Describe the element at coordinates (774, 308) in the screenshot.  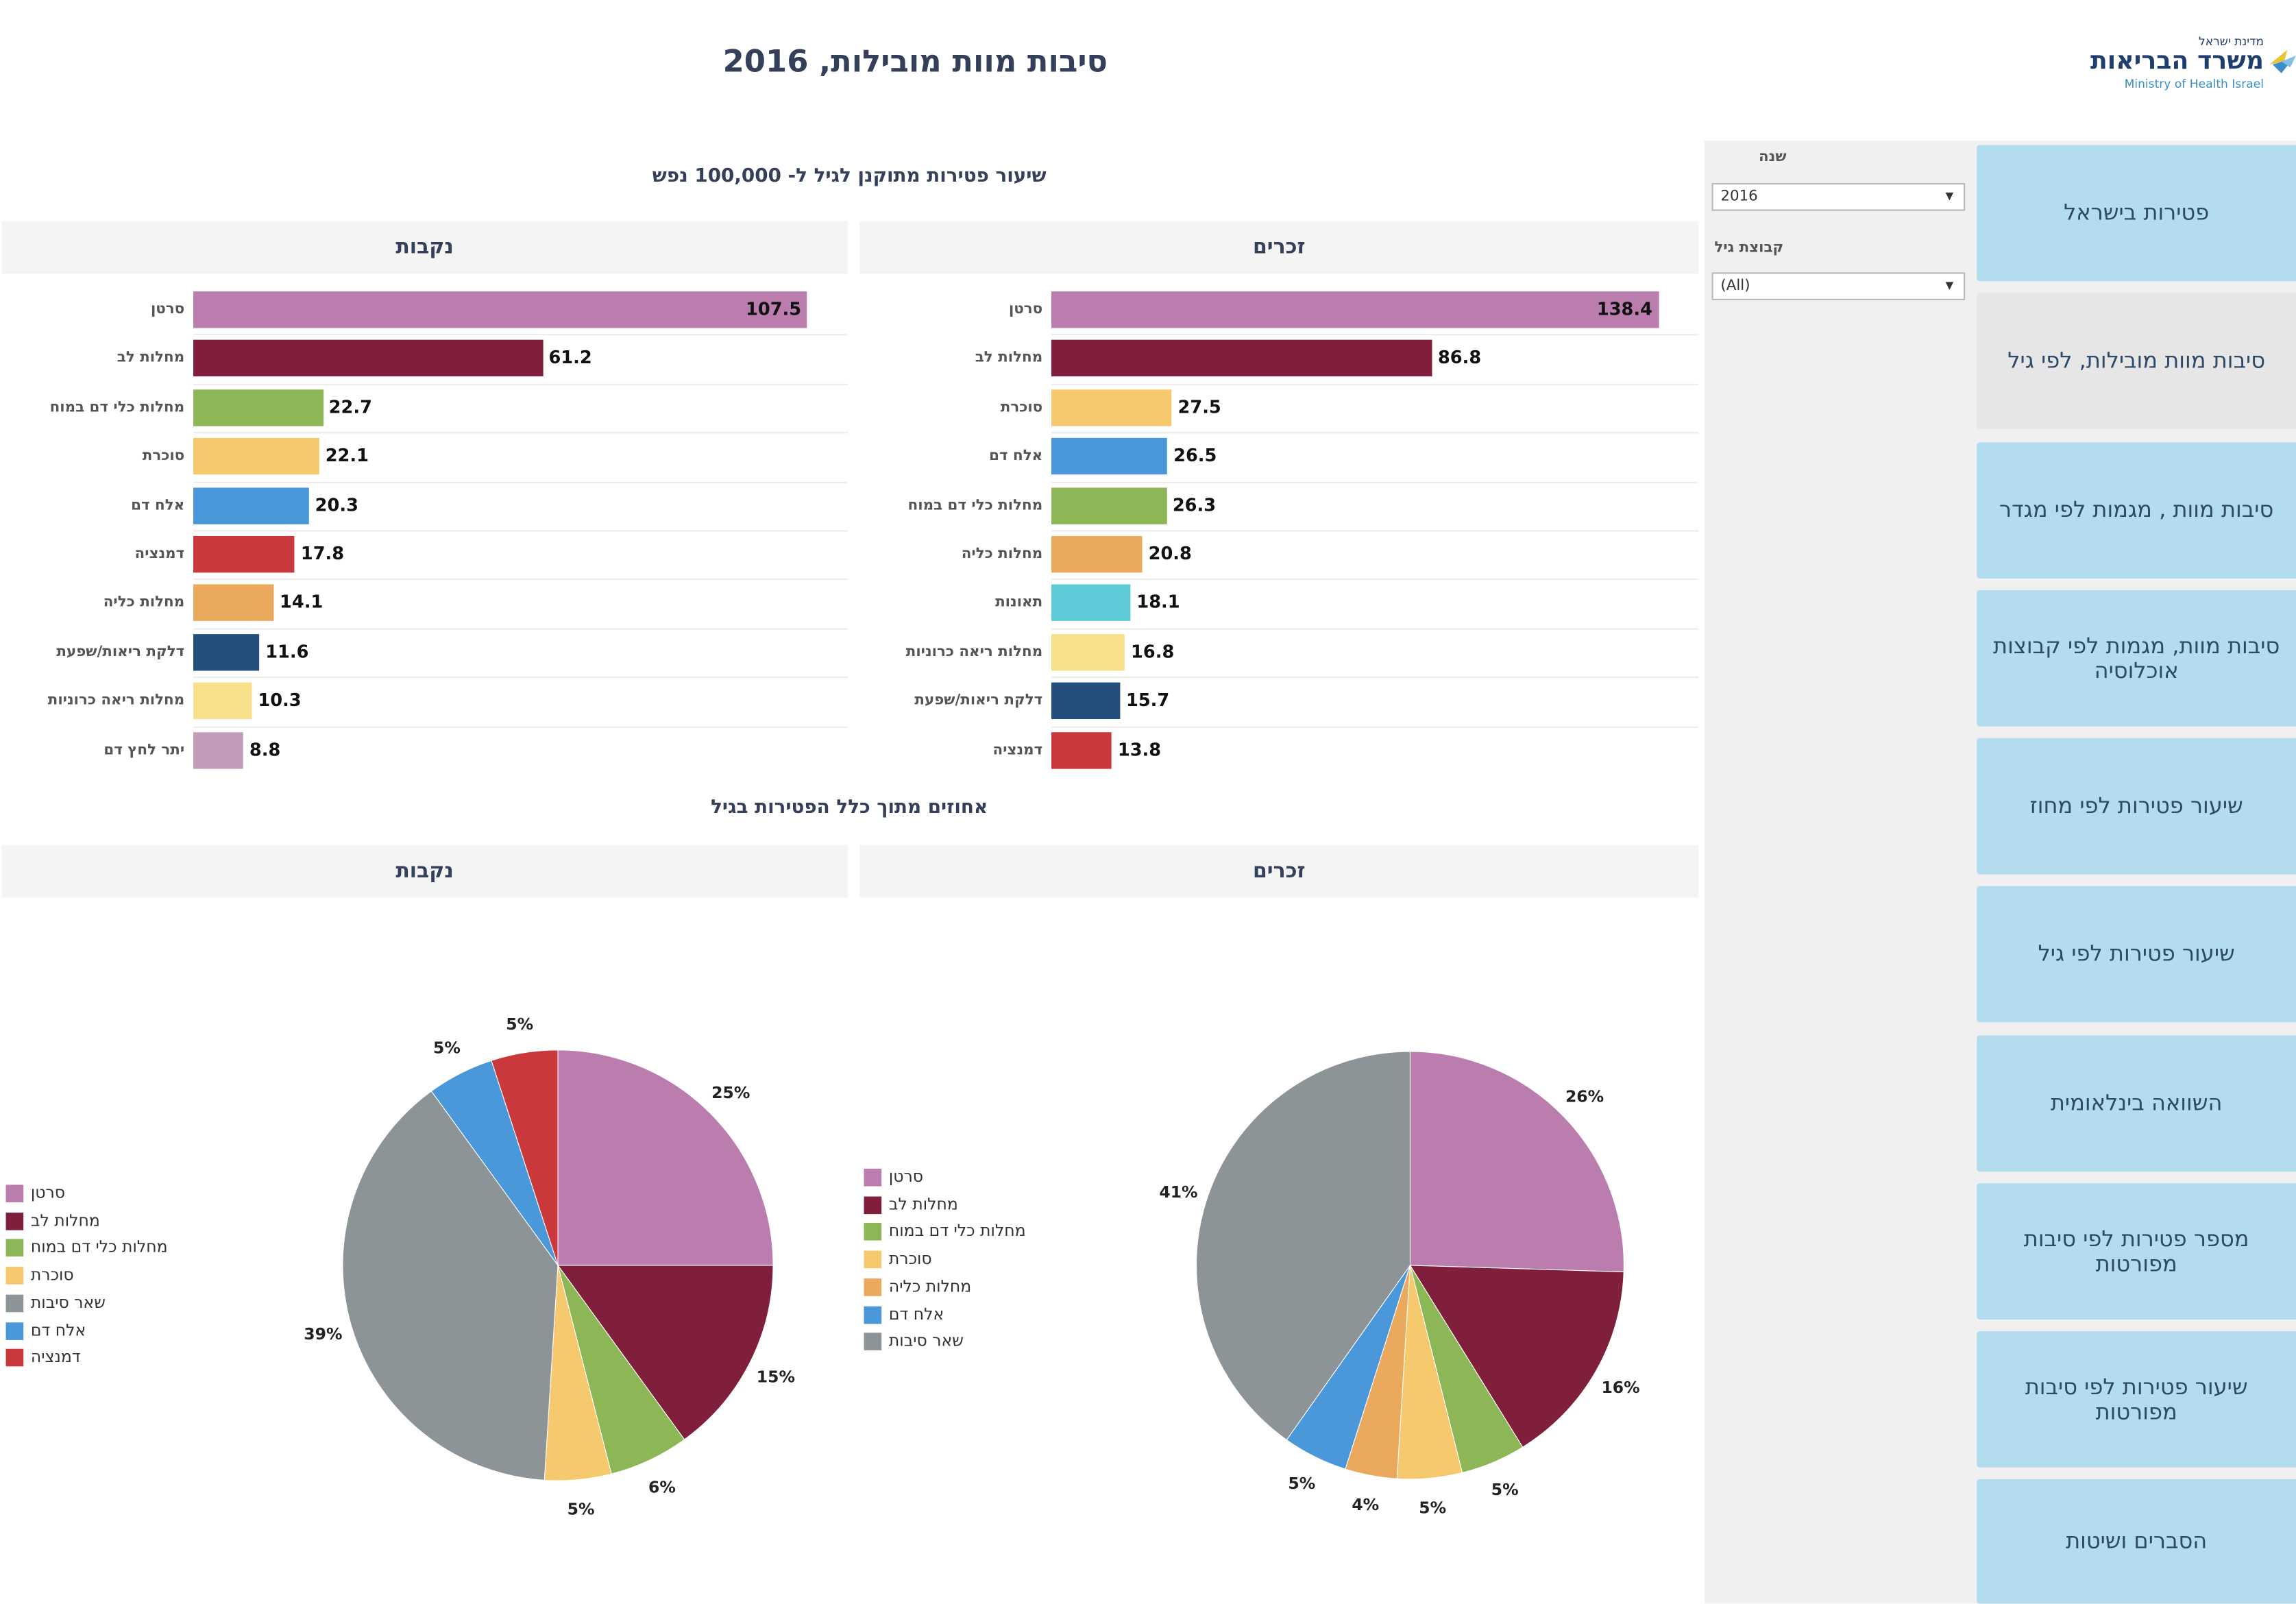
I see `bar-value-label: 107.5` at that location.